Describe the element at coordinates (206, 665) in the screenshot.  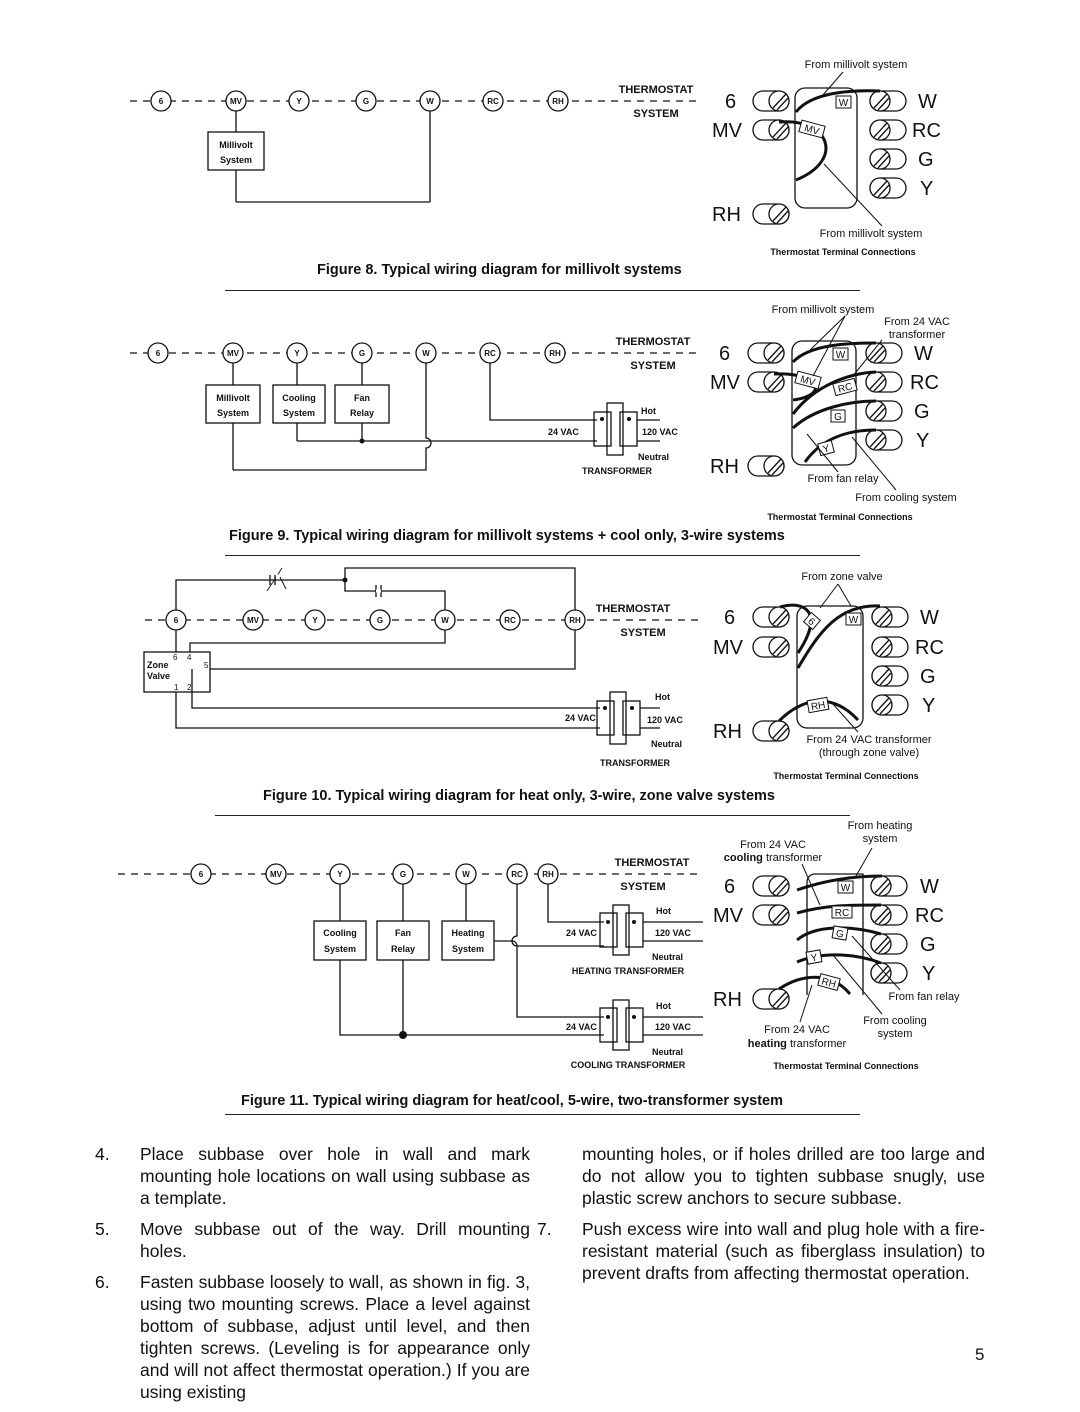
I see `svg-text: 5` at that location.